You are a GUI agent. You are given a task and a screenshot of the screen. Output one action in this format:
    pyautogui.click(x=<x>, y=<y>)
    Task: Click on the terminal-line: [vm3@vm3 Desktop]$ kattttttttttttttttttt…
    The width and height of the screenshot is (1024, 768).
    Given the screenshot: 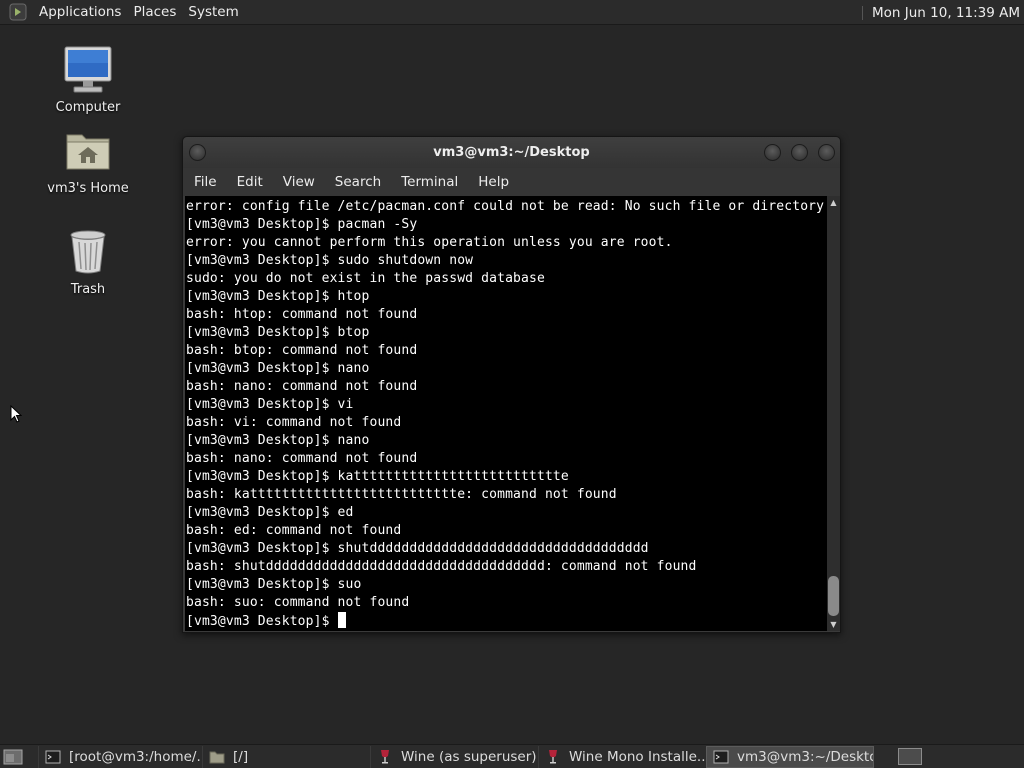 What is the action you would take?
    pyautogui.click(x=377, y=476)
    